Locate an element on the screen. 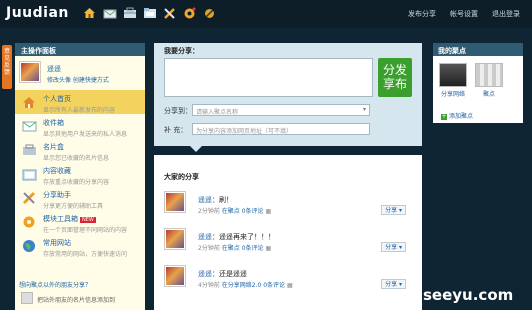 Image resolution: width=532 pixels, height=310 pixels. account-settings-link: 帐号设置 is located at coordinates (464, 14).